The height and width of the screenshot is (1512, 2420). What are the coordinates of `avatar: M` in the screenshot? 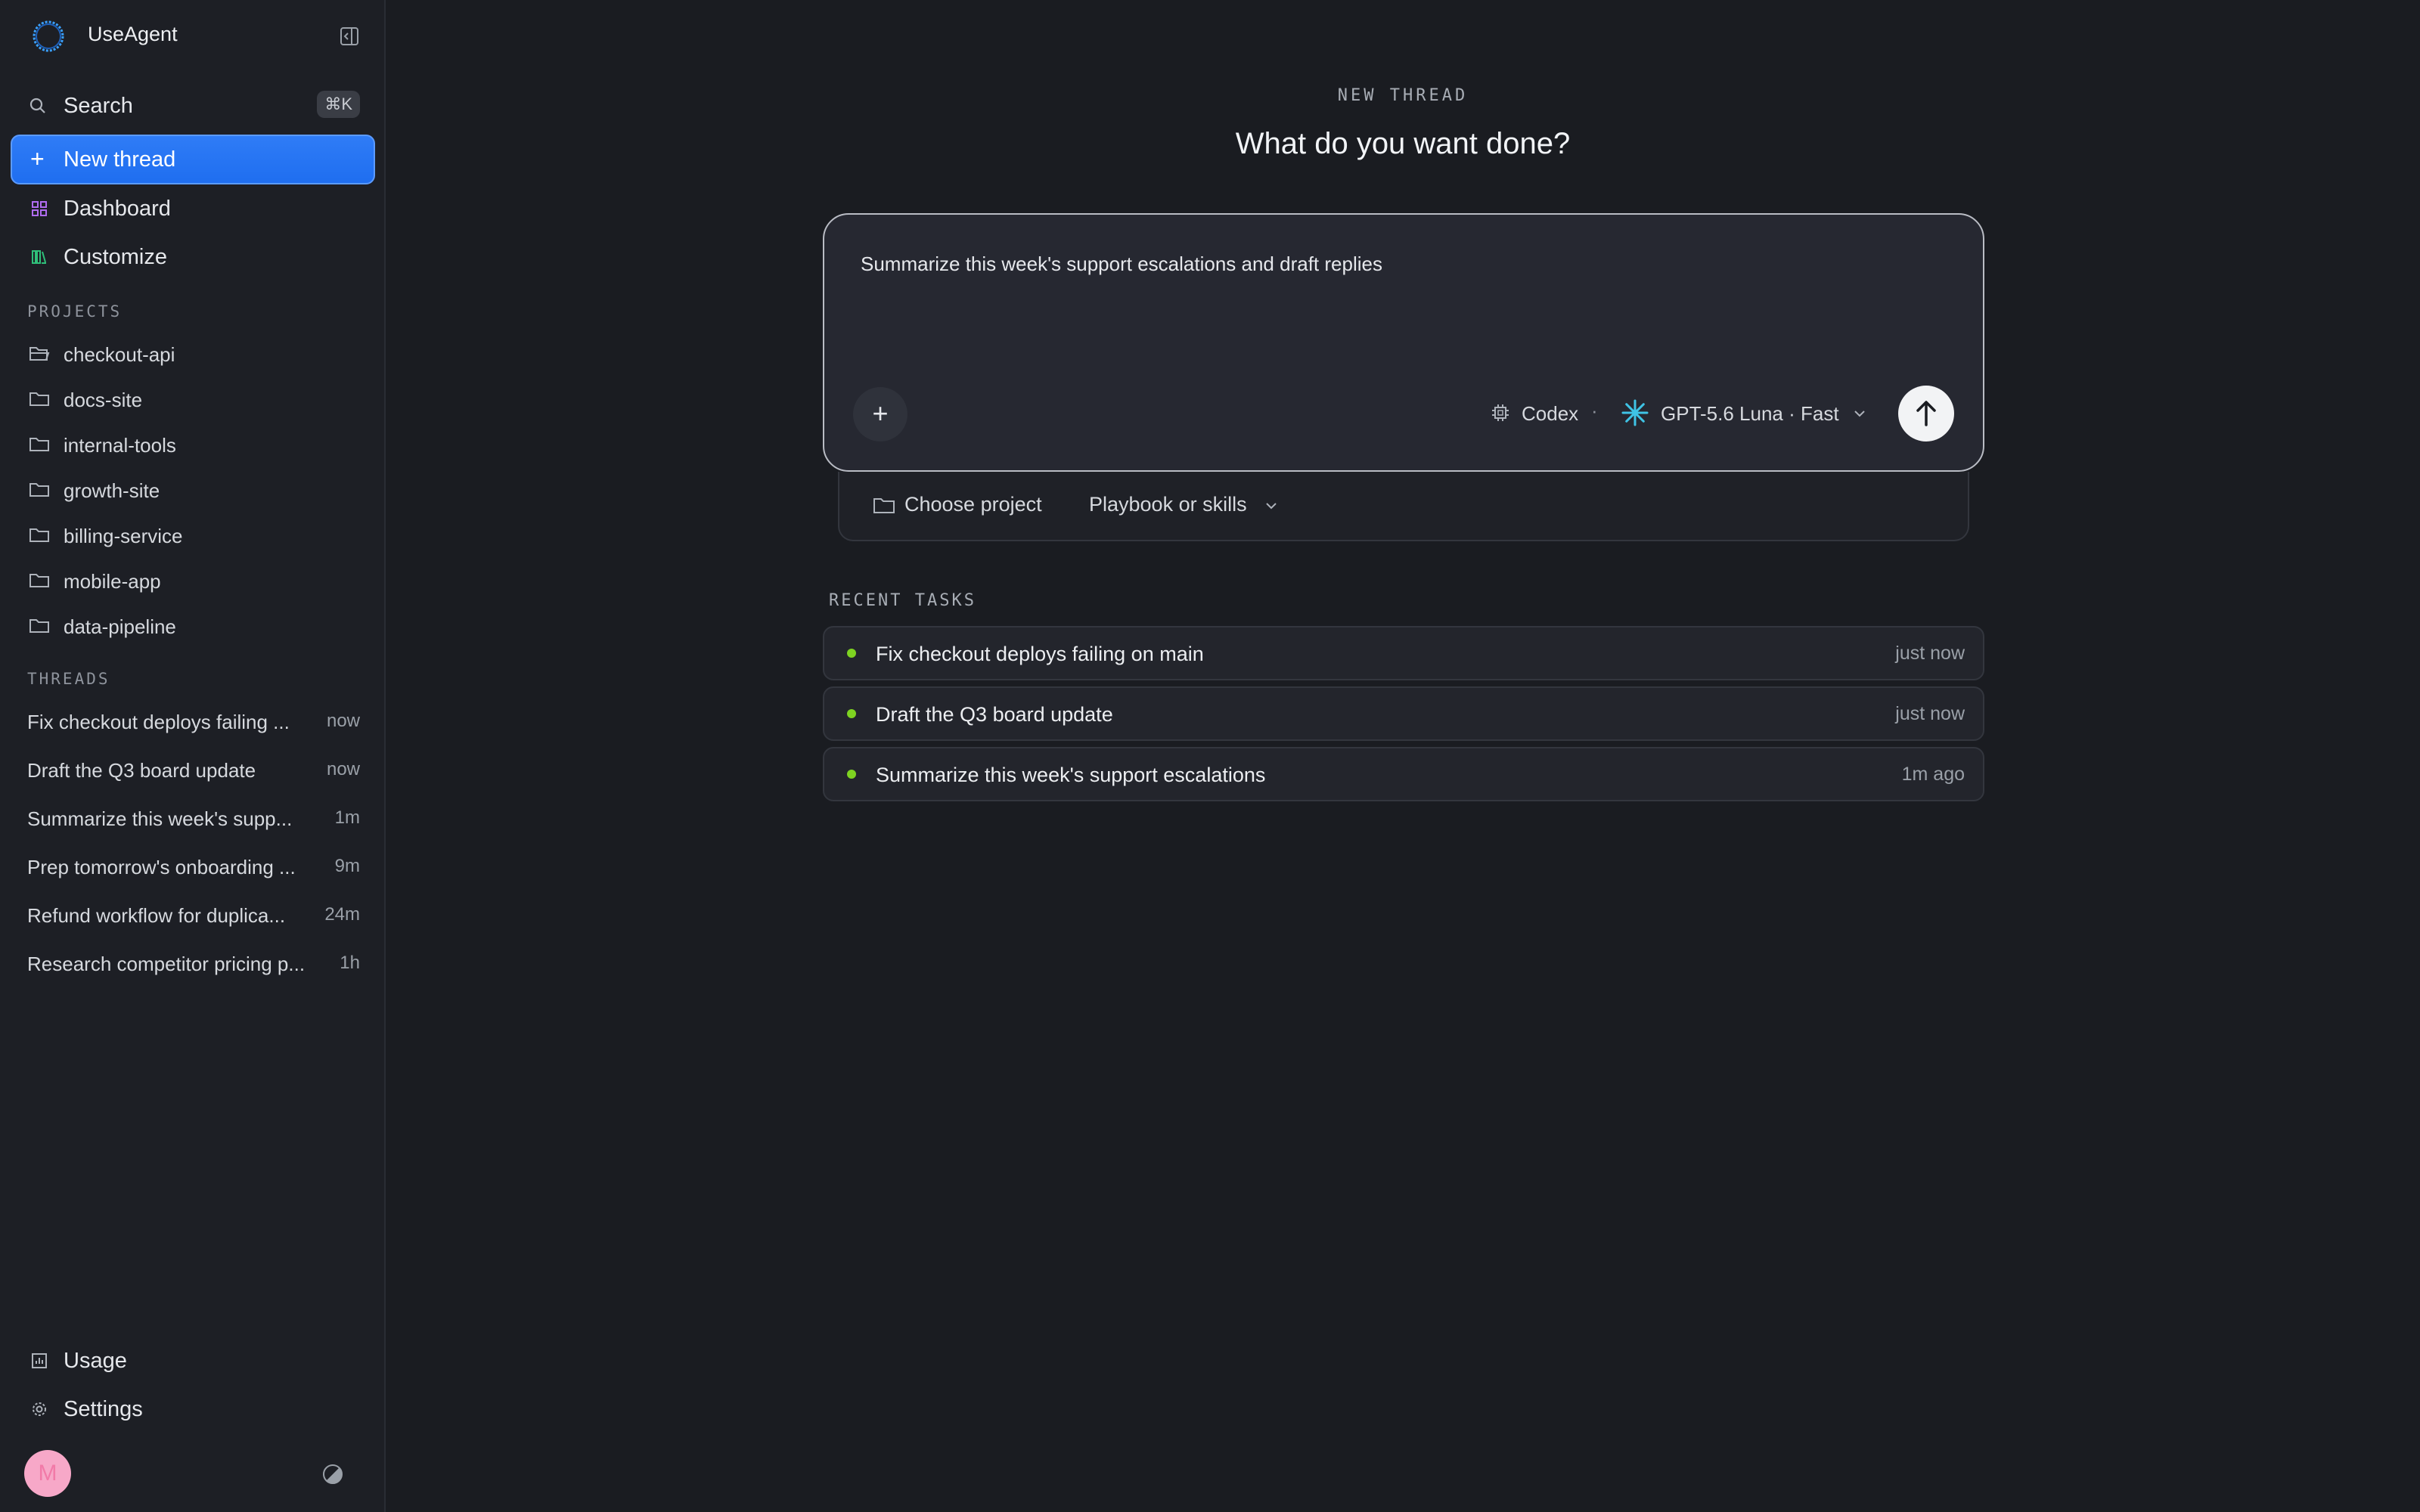 It's located at (47, 1473).